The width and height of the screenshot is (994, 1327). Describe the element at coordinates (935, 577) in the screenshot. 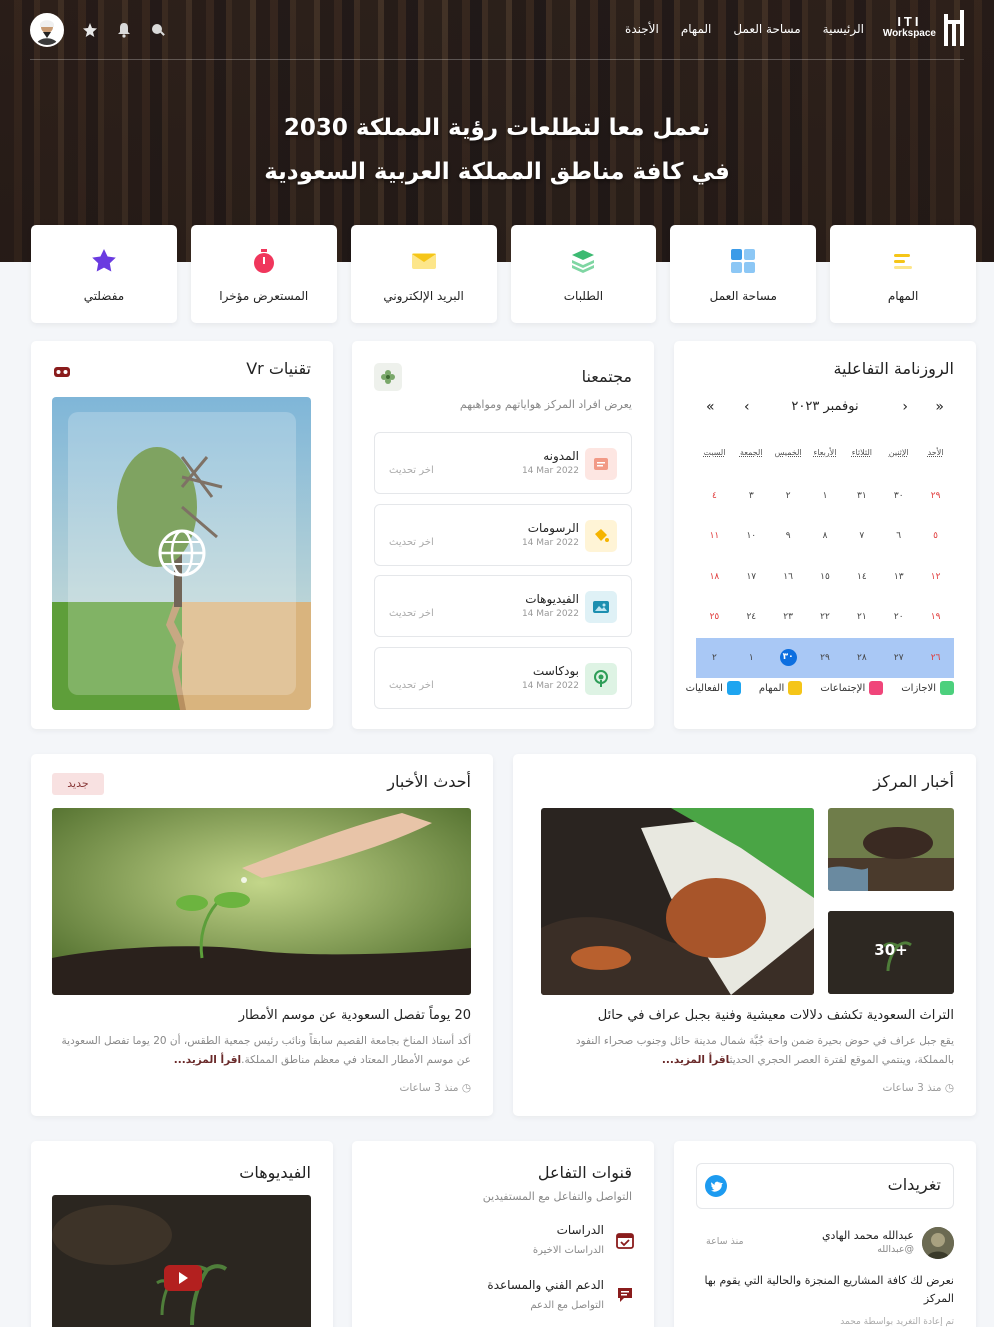

I see `calendar-day: ١٢` at that location.